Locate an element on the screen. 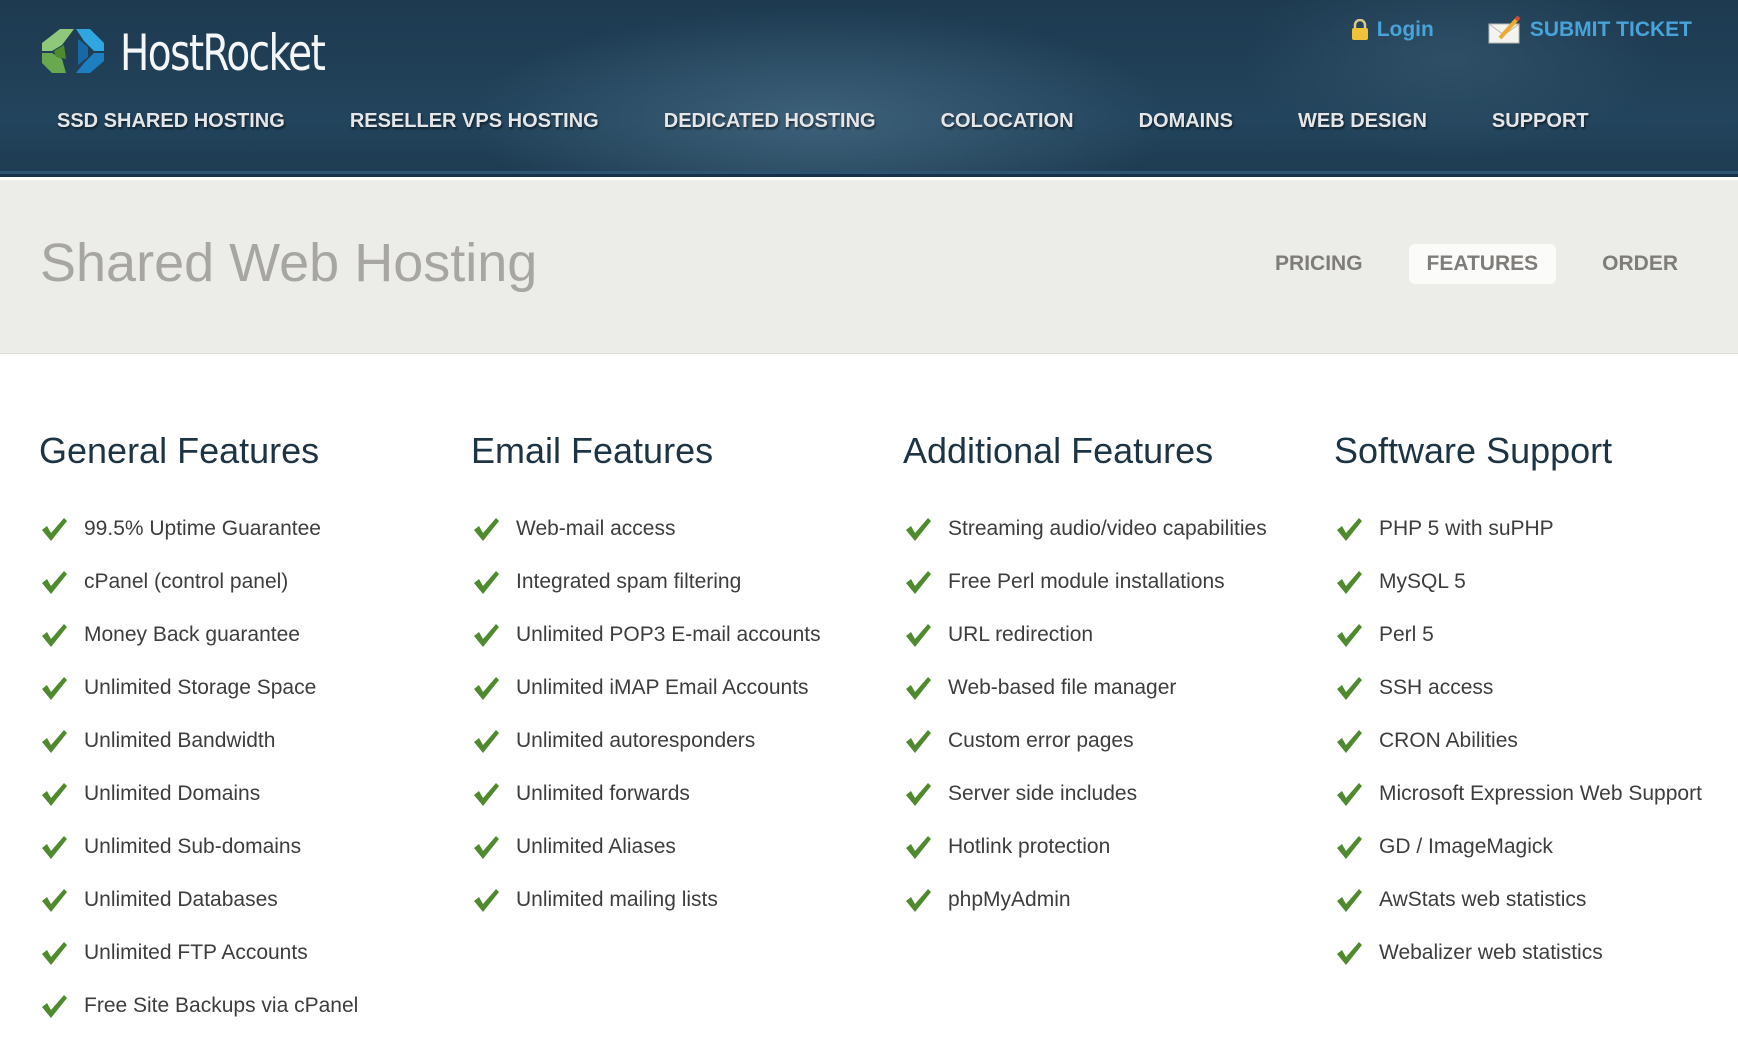 This screenshot has width=1738, height=1038. feature-item: Unlimited mailing lists is located at coordinates (646, 899).